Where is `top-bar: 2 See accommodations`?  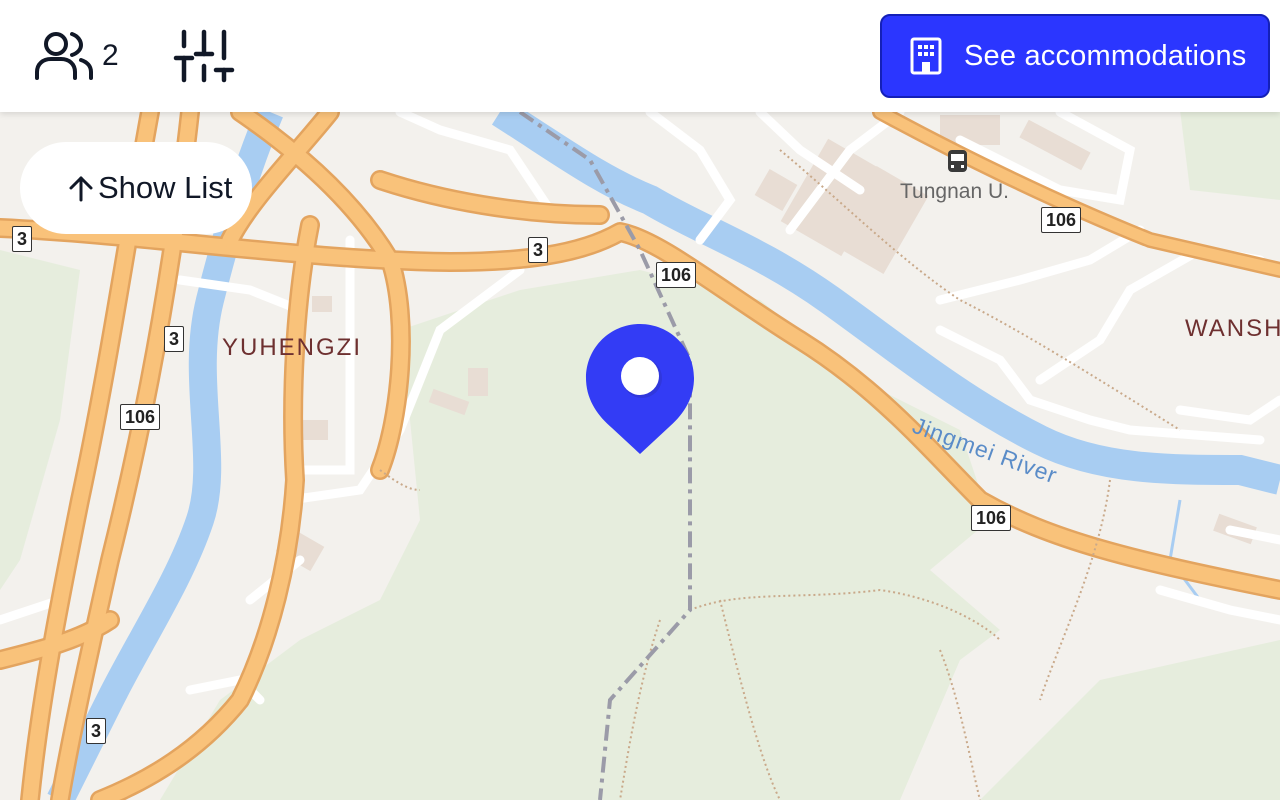 top-bar: 2 See accommodations is located at coordinates (640, 56).